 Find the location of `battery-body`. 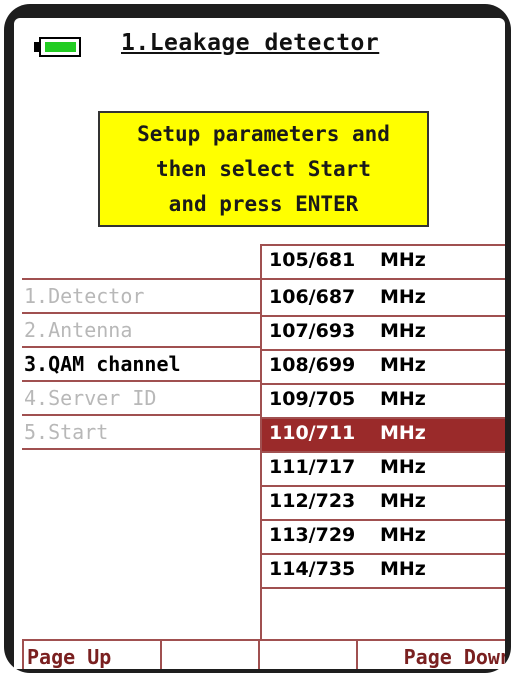

battery-body is located at coordinates (60, 47).